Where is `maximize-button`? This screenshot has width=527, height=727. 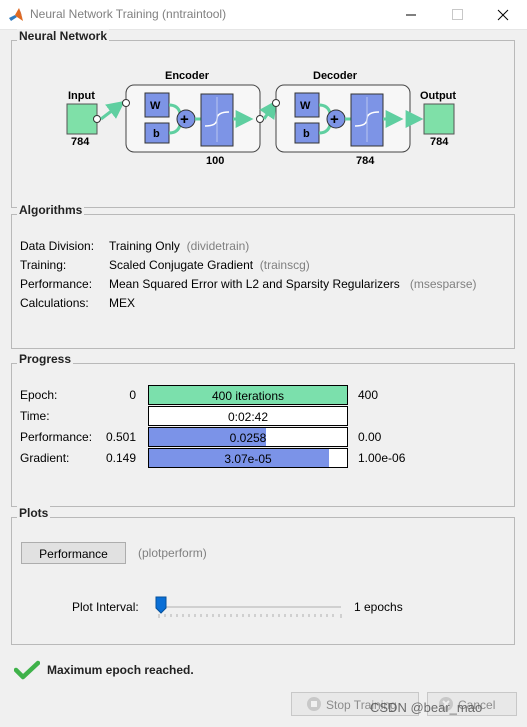
maximize-button is located at coordinates (457, 15).